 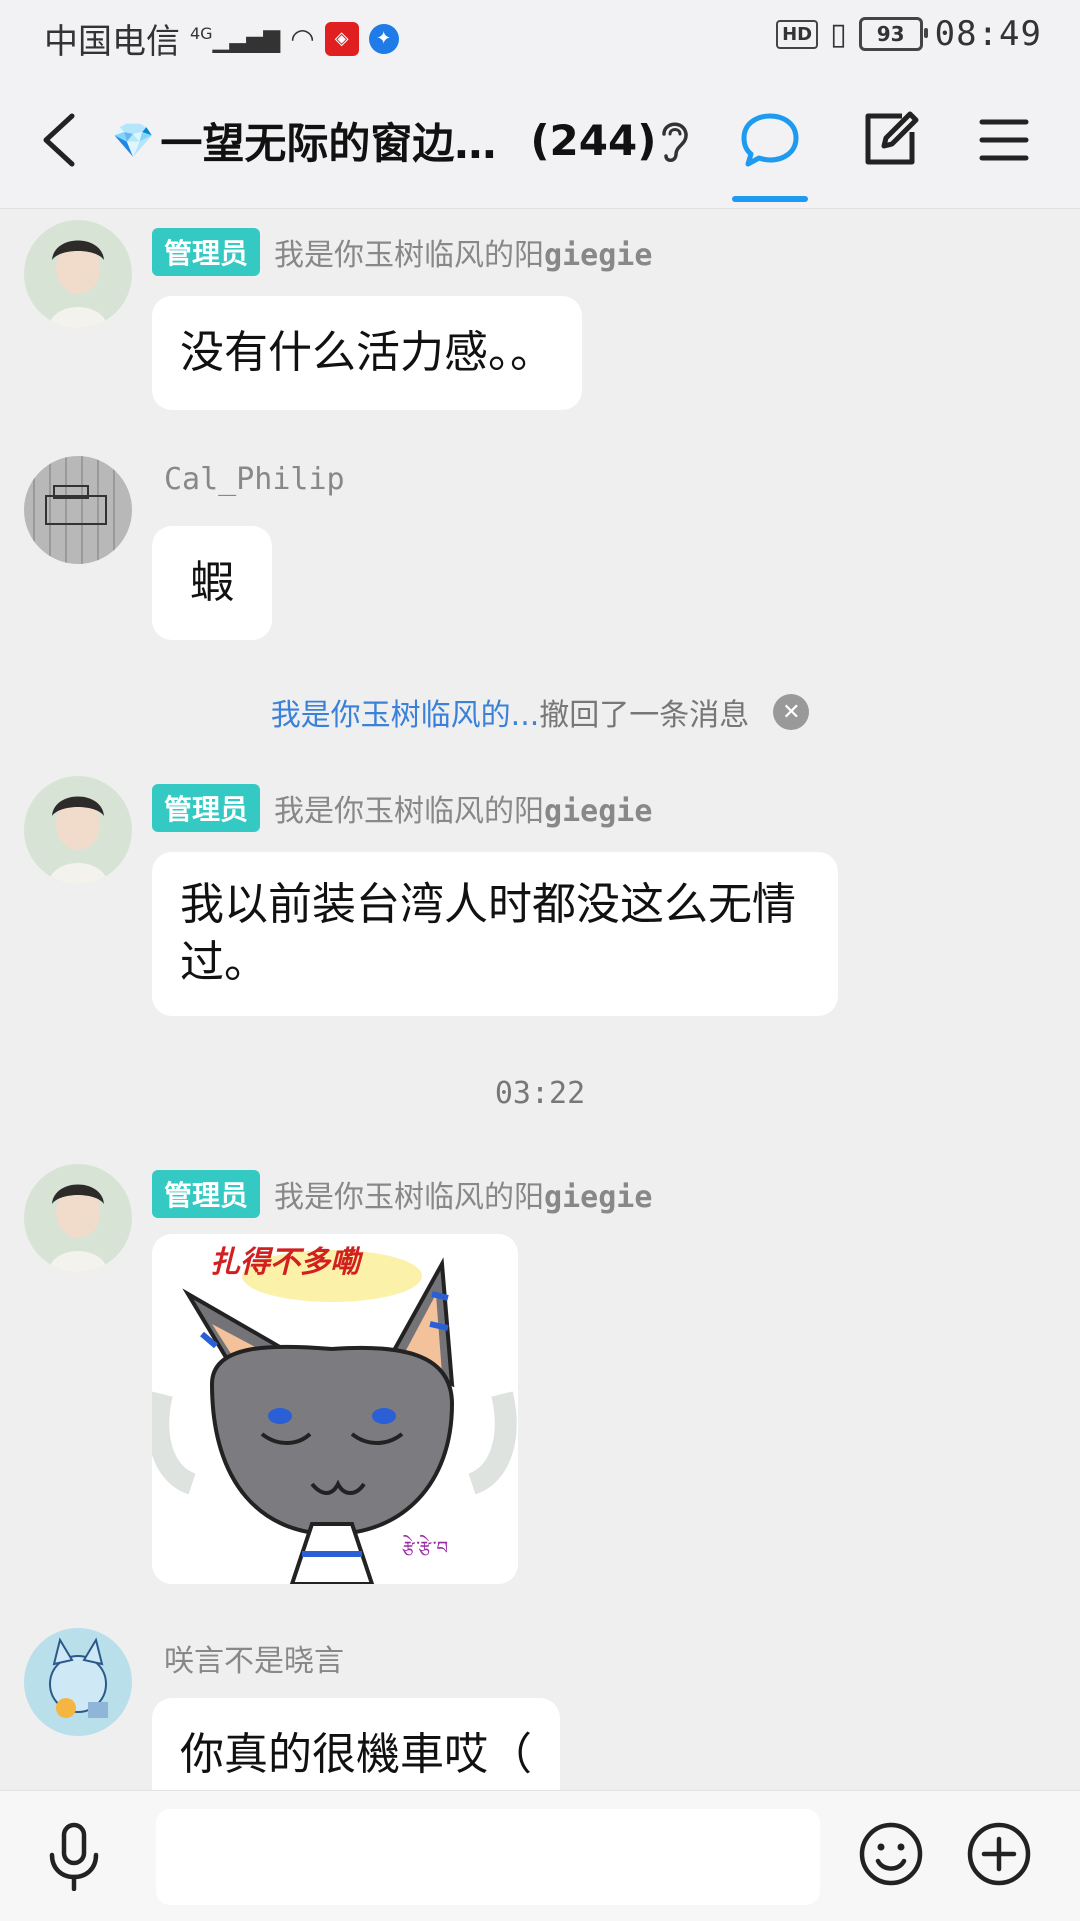 I want to click on carrier-label: 中国电信, so click(x=112, y=42).